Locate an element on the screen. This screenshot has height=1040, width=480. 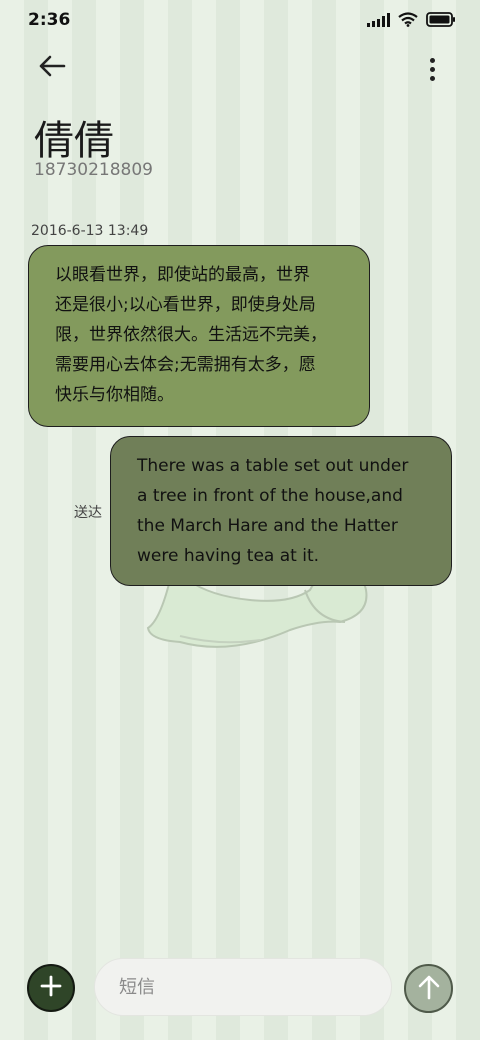
contact-name: 倩倩 is located at coordinates (74, 141).